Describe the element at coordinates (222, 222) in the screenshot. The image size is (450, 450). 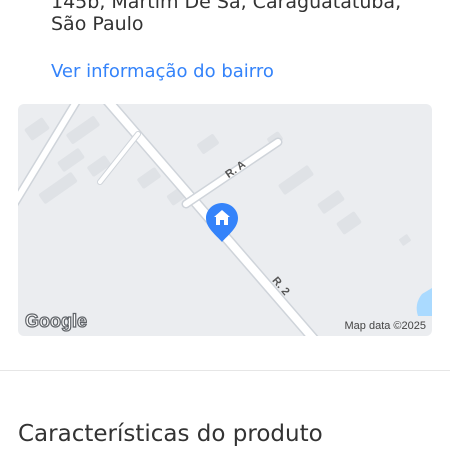
I see `home-pin-icon` at that location.